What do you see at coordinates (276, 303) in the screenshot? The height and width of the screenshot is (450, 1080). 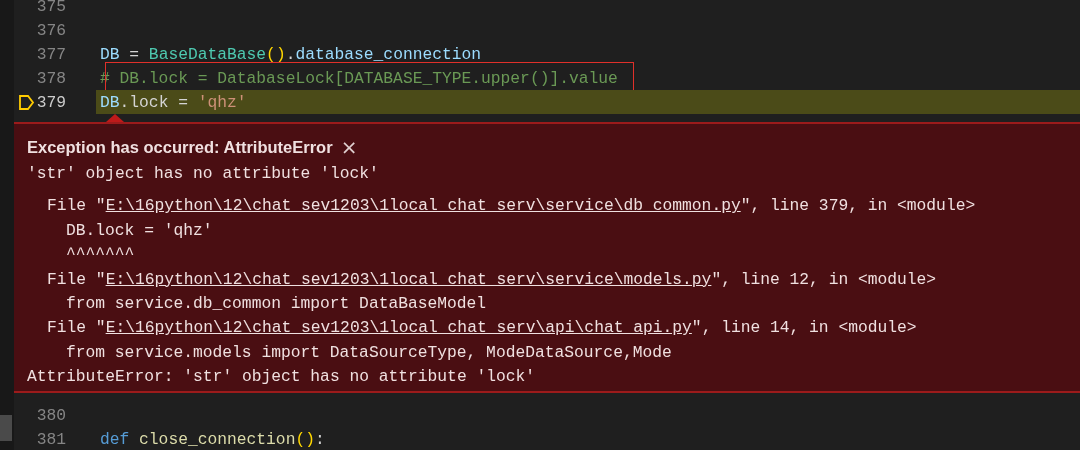 I see `trace-code: from service.db_common import DataBaseModel` at bounding box center [276, 303].